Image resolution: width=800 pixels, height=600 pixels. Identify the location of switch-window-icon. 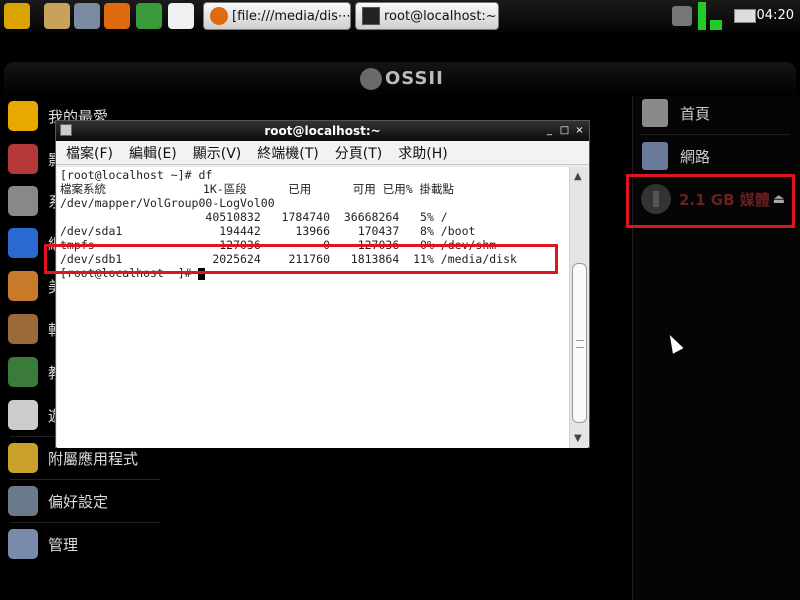
(149, 16).